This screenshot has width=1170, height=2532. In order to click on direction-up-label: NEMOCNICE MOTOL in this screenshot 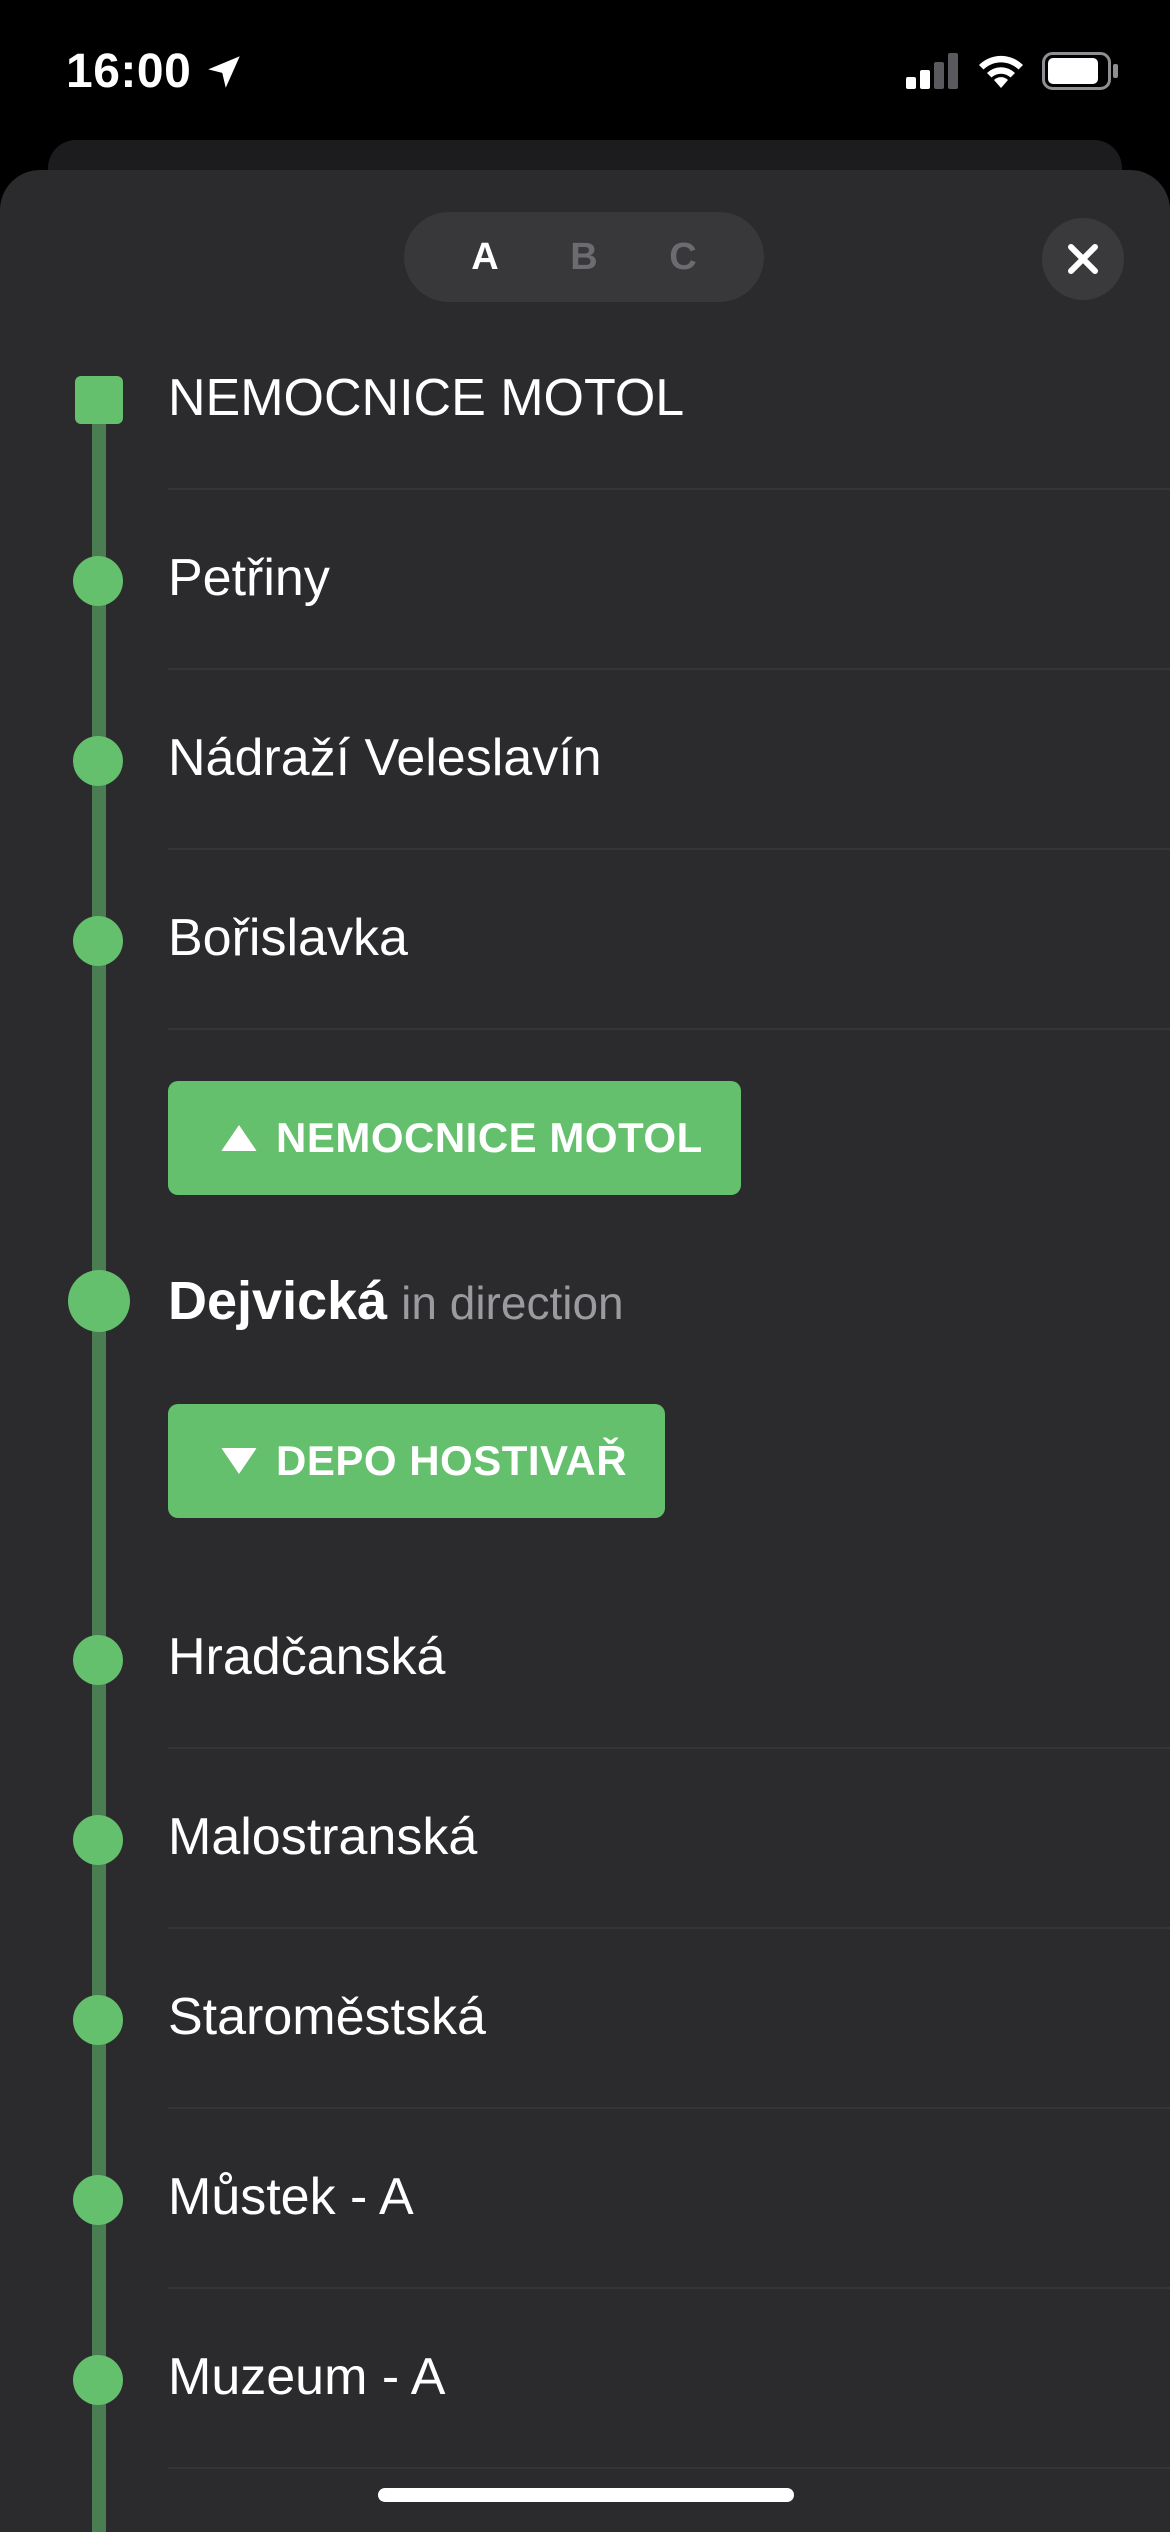, I will do `click(489, 1137)`.